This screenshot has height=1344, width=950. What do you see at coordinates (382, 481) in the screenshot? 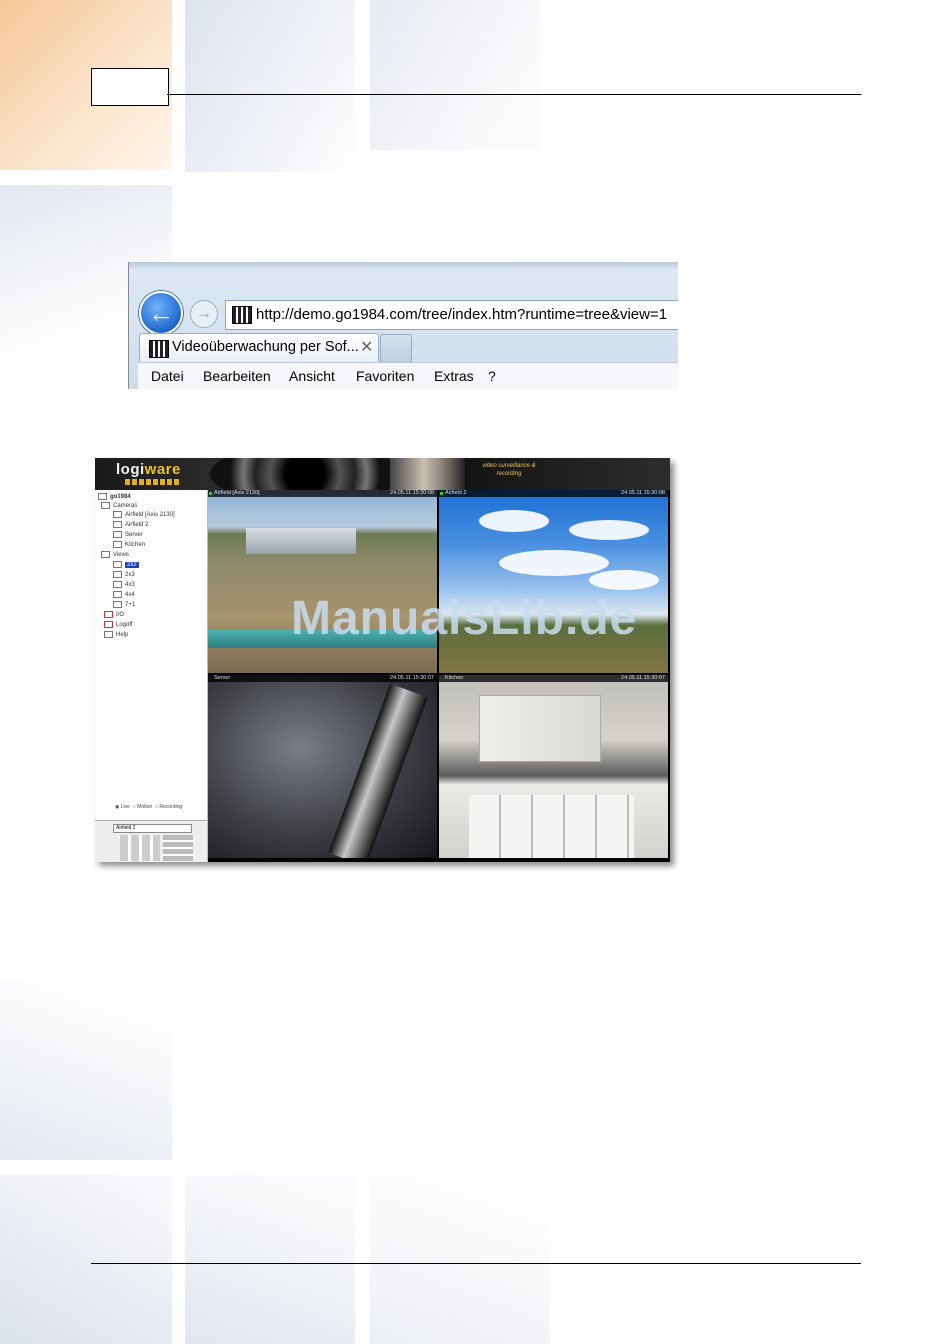
I see `app-header: logiware video surveillance & recording` at bounding box center [382, 481].